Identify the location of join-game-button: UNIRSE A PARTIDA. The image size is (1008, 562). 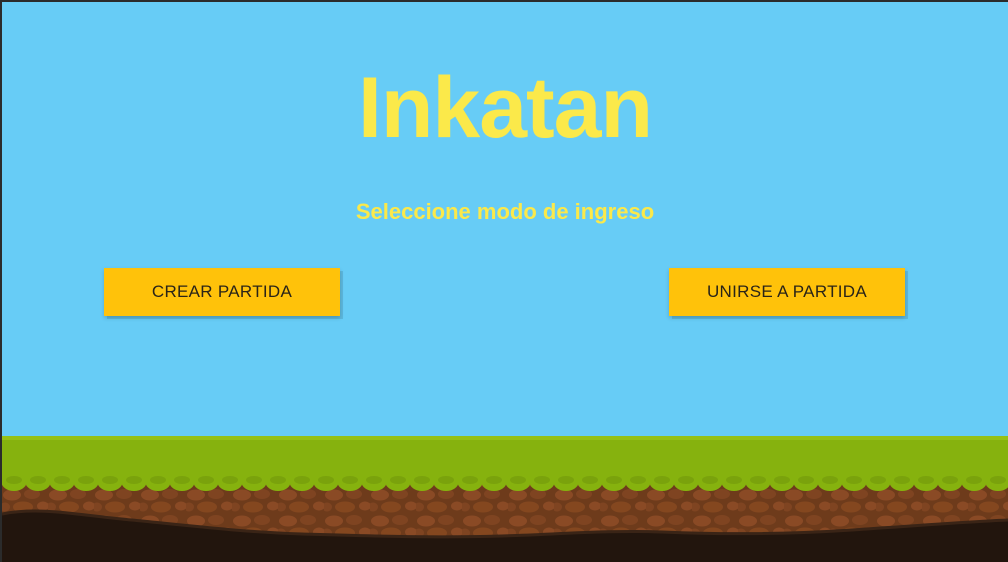
(787, 292).